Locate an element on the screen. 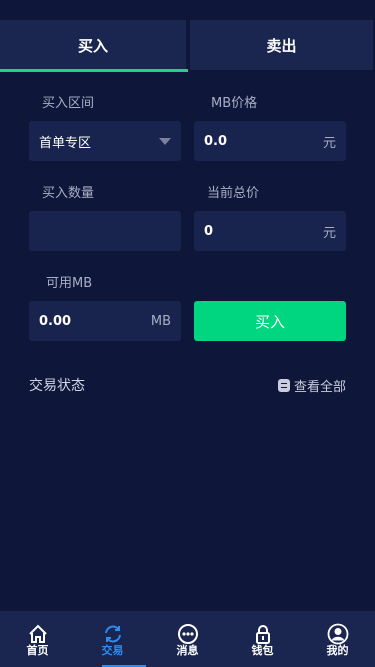 The width and height of the screenshot is (375, 667). range-label: 买入区间 is located at coordinates (68, 103).